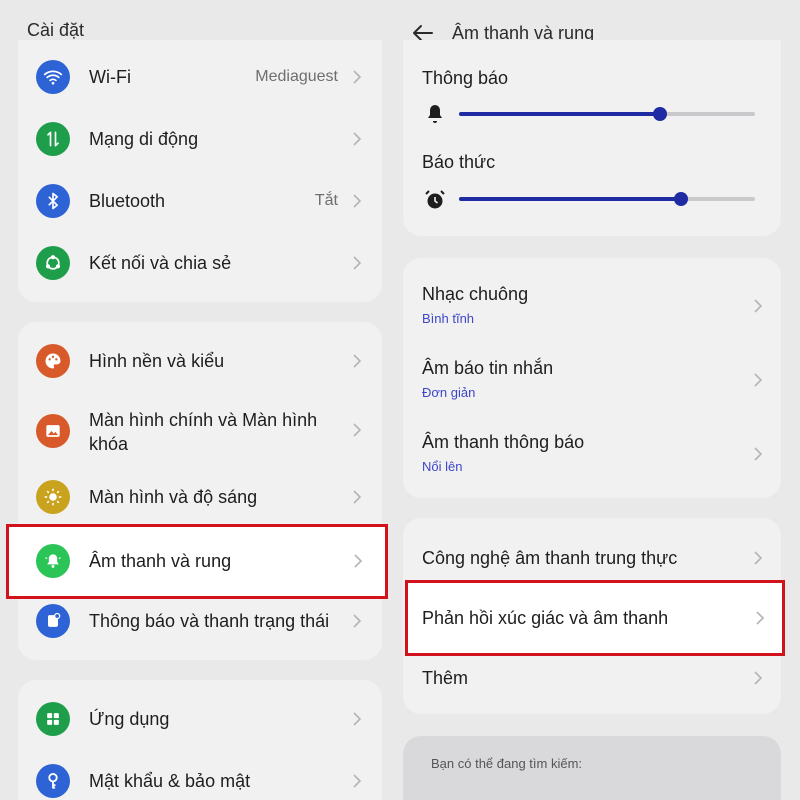 This screenshot has width=800, height=800. I want to click on settings-item-notification-status-bar: Thông báo và thanh trạng thái, so click(200, 621).